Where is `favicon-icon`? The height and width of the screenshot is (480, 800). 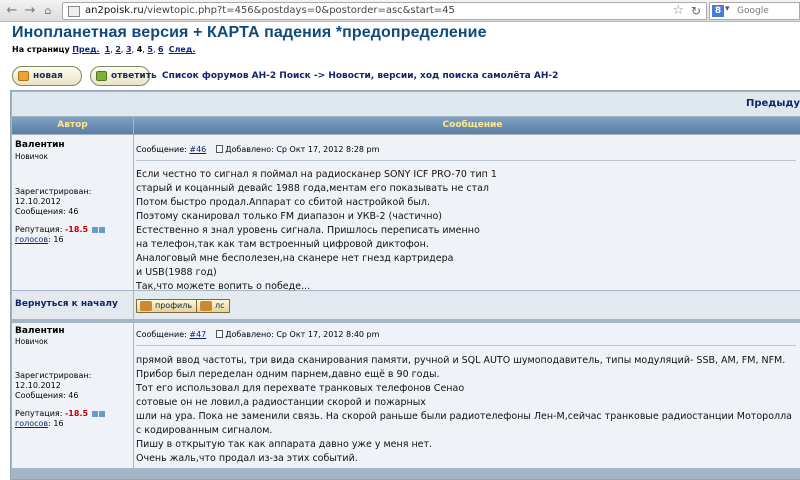 favicon-icon is located at coordinates (74, 11).